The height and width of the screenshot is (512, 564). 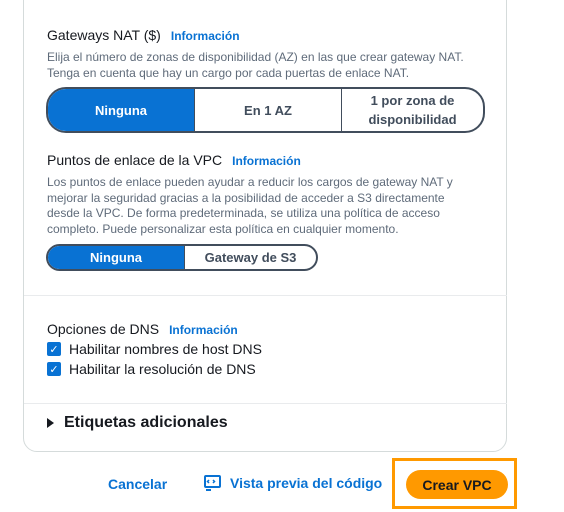 What do you see at coordinates (412, 119) in the screenshot?
I see `nat-option-per-az-line: disponibilidad` at bounding box center [412, 119].